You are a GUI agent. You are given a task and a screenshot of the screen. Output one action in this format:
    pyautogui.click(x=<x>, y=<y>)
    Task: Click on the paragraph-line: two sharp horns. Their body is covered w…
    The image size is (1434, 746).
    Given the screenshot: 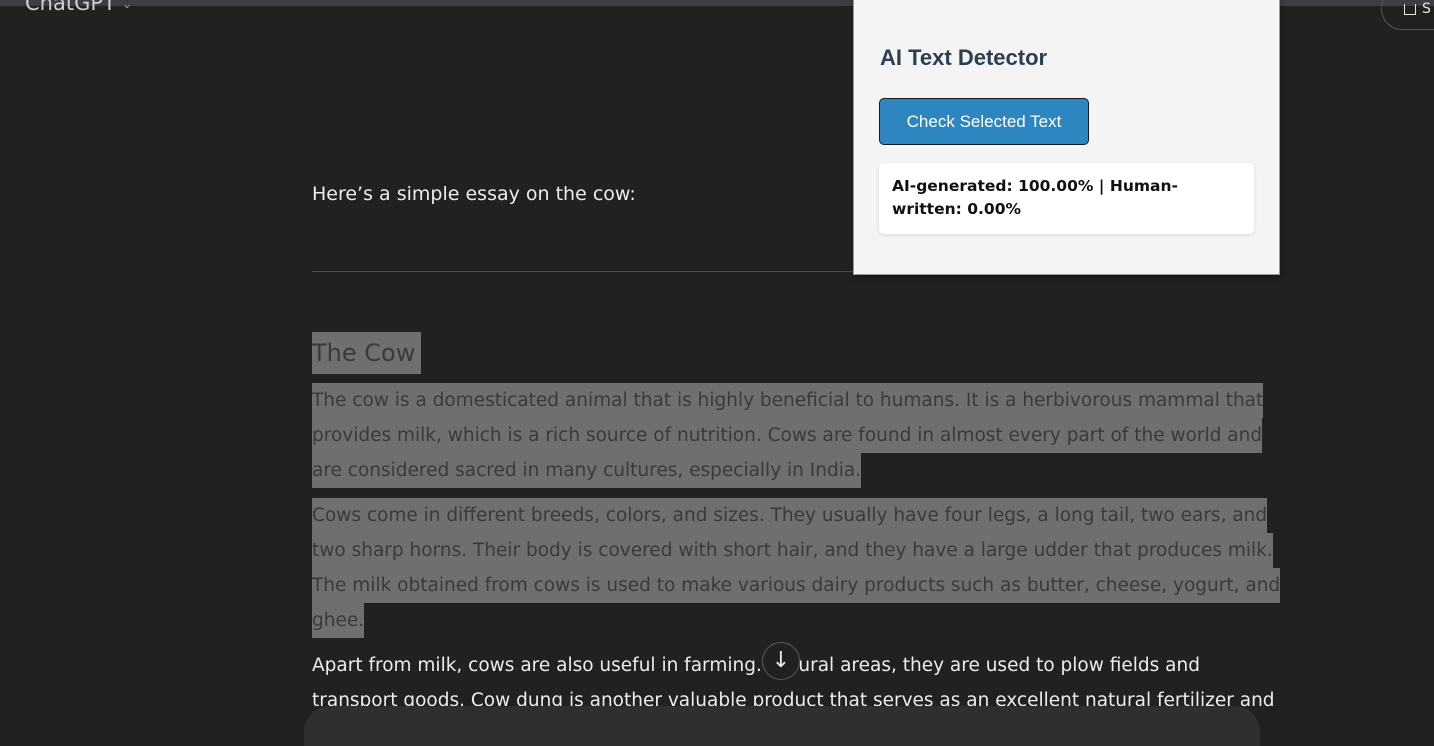 What is the action you would take?
    pyautogui.click(x=792, y=550)
    